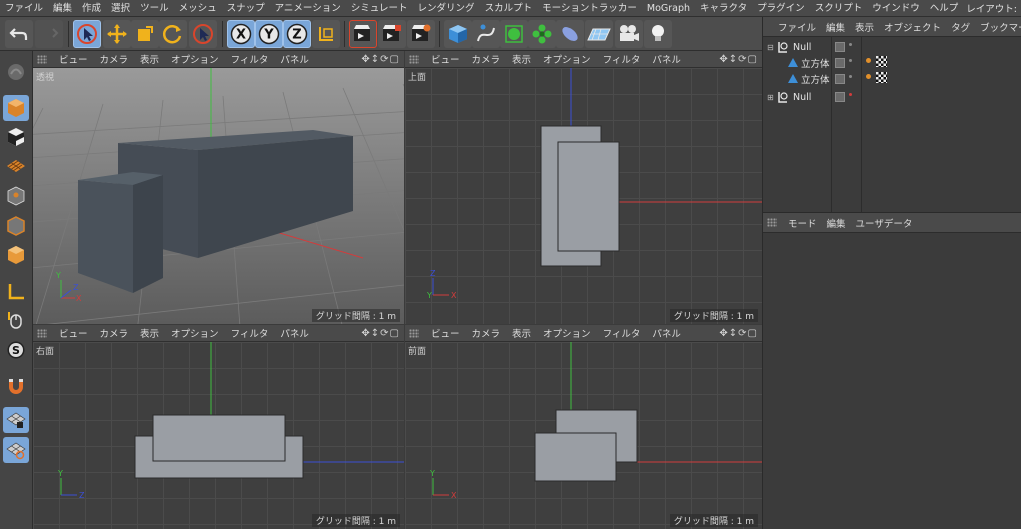 The width and height of the screenshot is (1021, 529). Describe the element at coordinates (668, 8) in the screenshot. I see `menu-mograph: MoGraph` at that location.